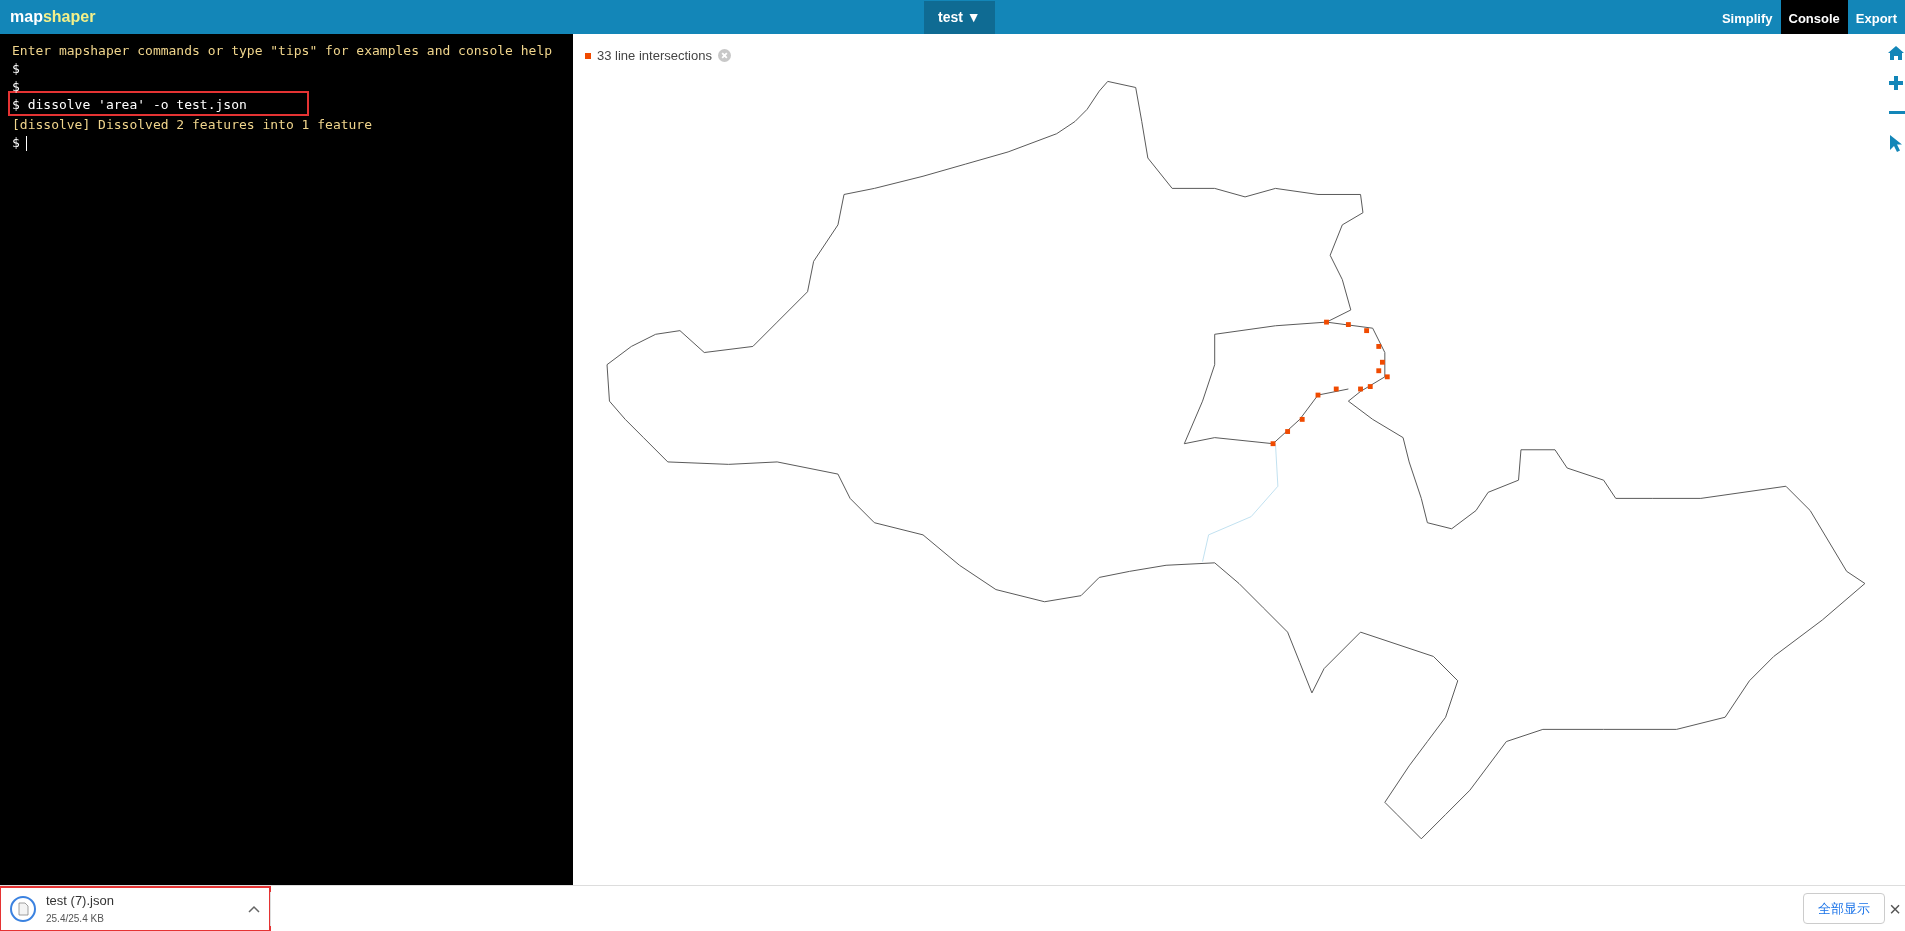 The height and width of the screenshot is (931, 1905). What do you see at coordinates (80, 901) in the screenshot?
I see `file-name: test (7).json` at bounding box center [80, 901].